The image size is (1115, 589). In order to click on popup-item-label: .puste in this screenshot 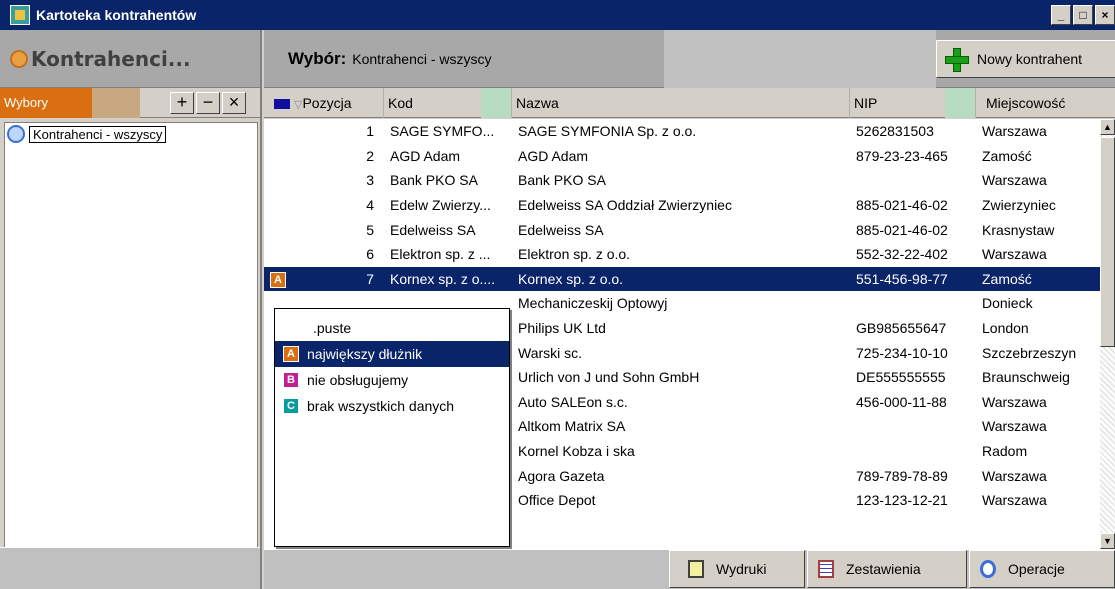, I will do `click(332, 328)`.